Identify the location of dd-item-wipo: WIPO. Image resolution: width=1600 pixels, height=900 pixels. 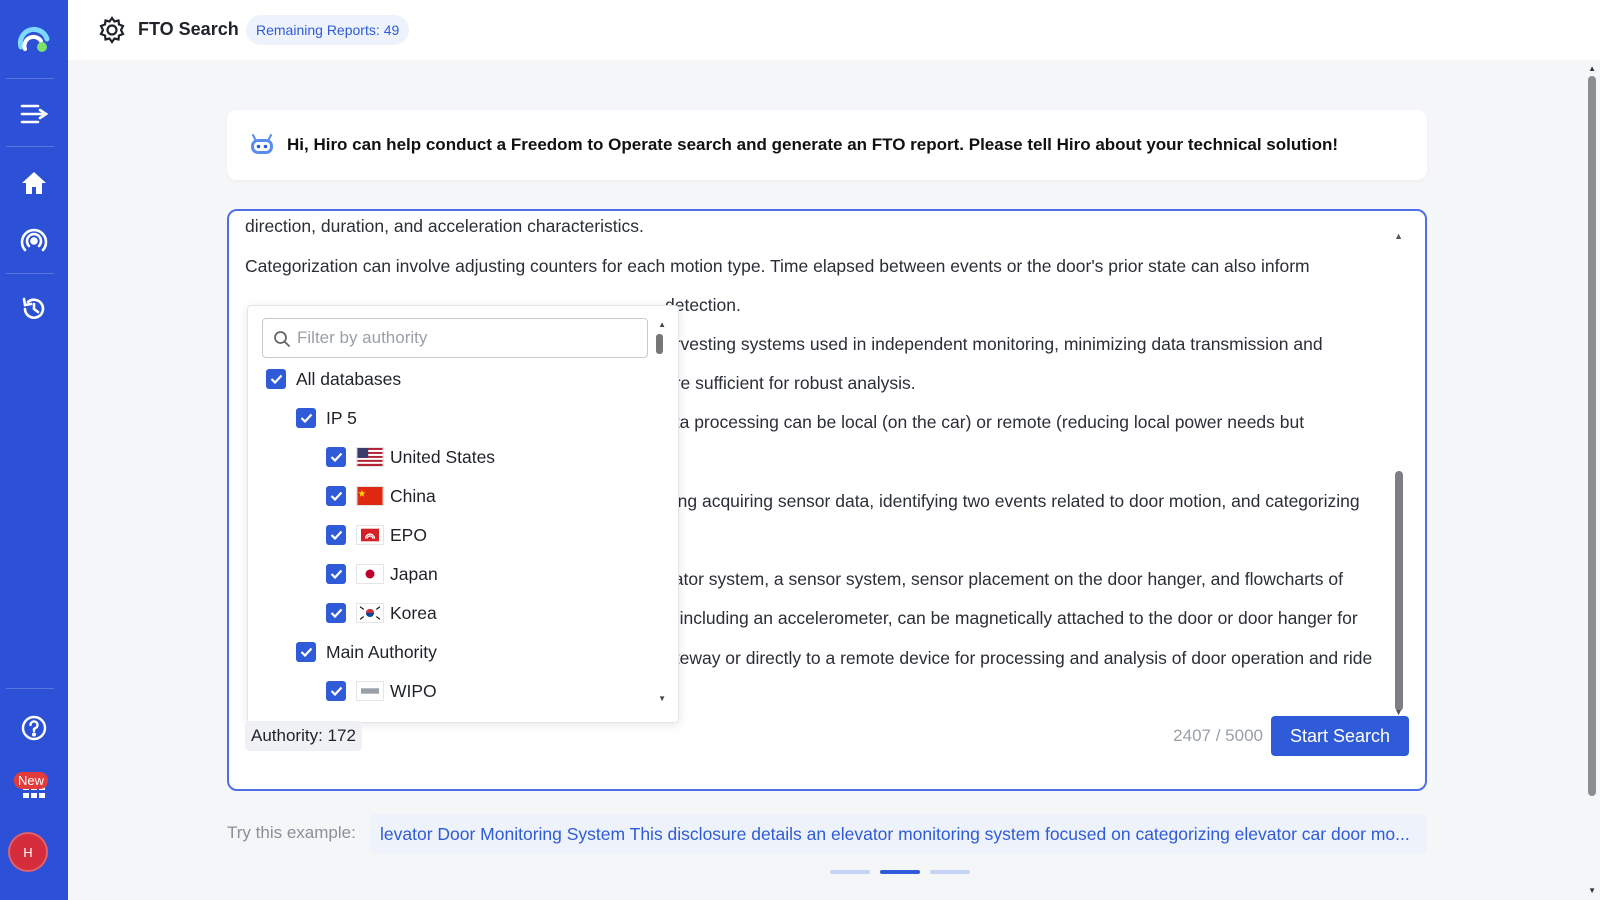
(381, 691).